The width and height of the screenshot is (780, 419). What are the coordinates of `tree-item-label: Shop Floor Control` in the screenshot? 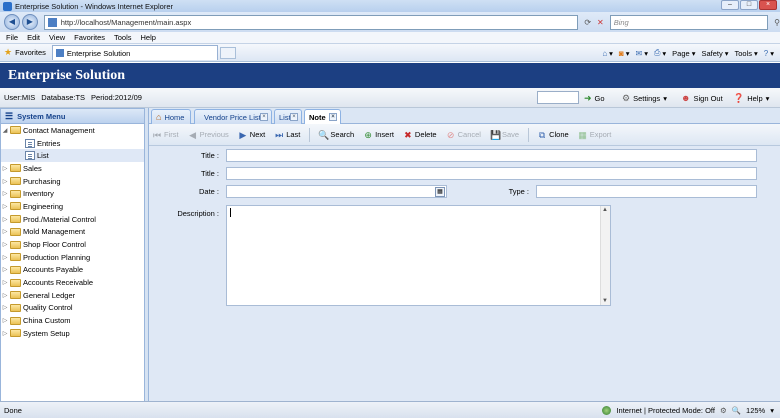 It's located at (54, 245).